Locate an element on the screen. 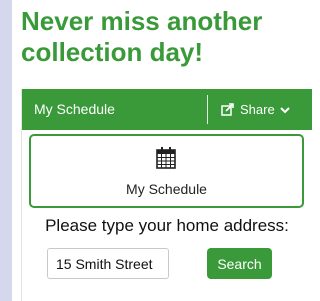  share-label: Share is located at coordinates (257, 109).